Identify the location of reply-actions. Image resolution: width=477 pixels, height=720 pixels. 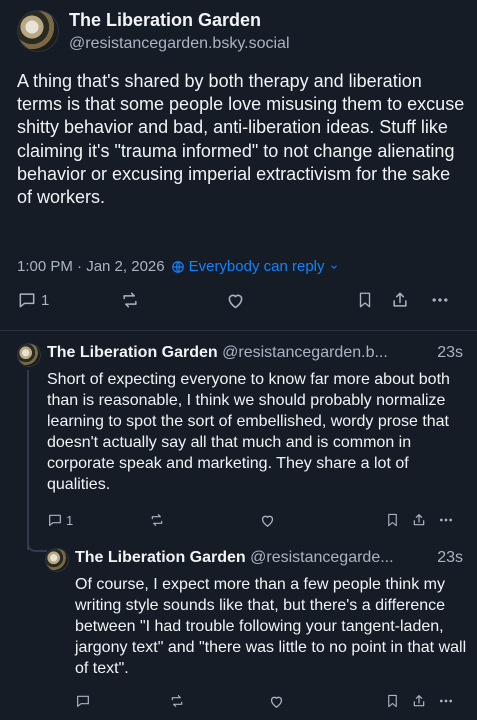
(270, 703).